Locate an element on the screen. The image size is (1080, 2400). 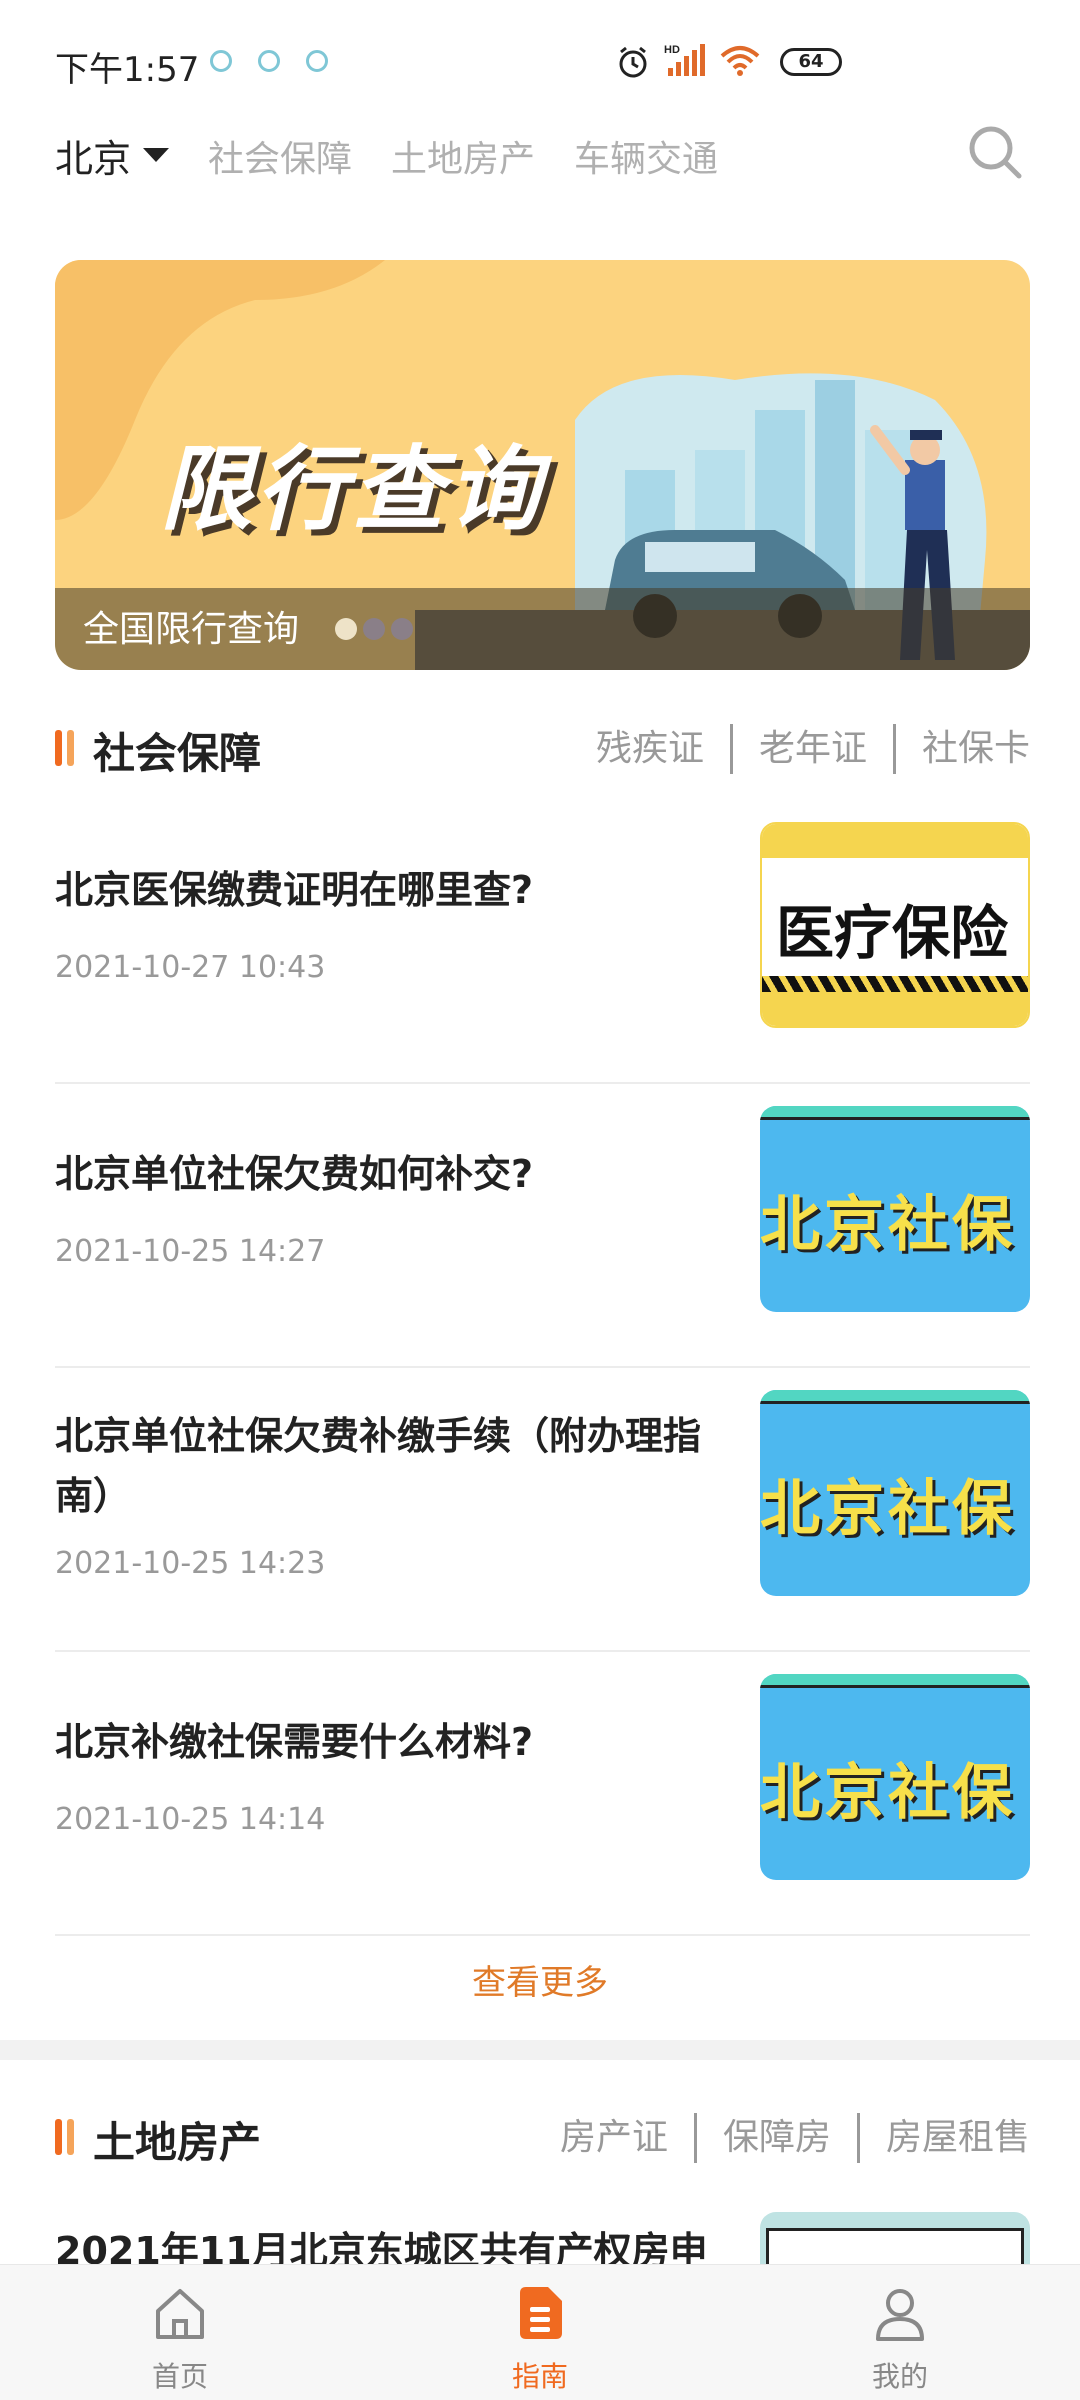
section-links: 房产证 保障房 房屋租售 is located at coordinates (782, 2138).